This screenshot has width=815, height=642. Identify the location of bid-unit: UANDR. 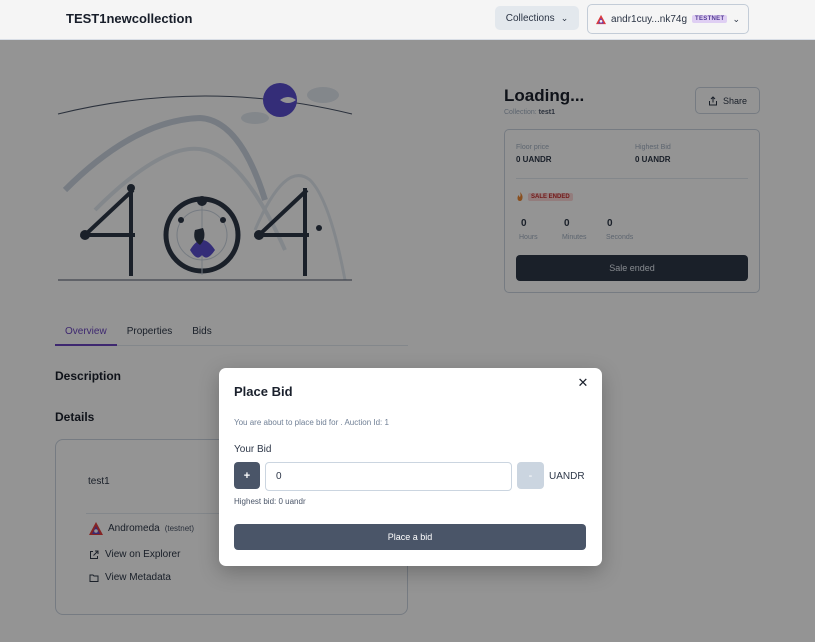
(567, 476).